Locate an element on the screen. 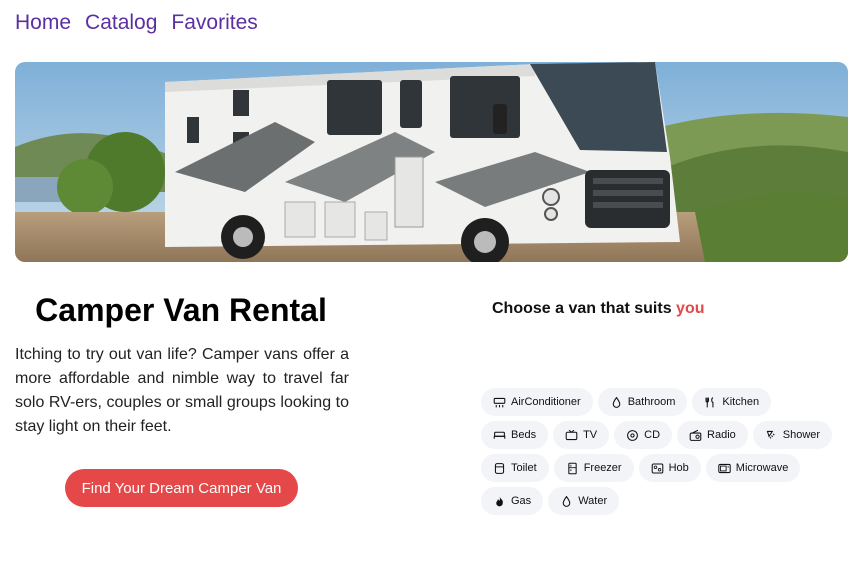  feature-label: Gas is located at coordinates (521, 501).